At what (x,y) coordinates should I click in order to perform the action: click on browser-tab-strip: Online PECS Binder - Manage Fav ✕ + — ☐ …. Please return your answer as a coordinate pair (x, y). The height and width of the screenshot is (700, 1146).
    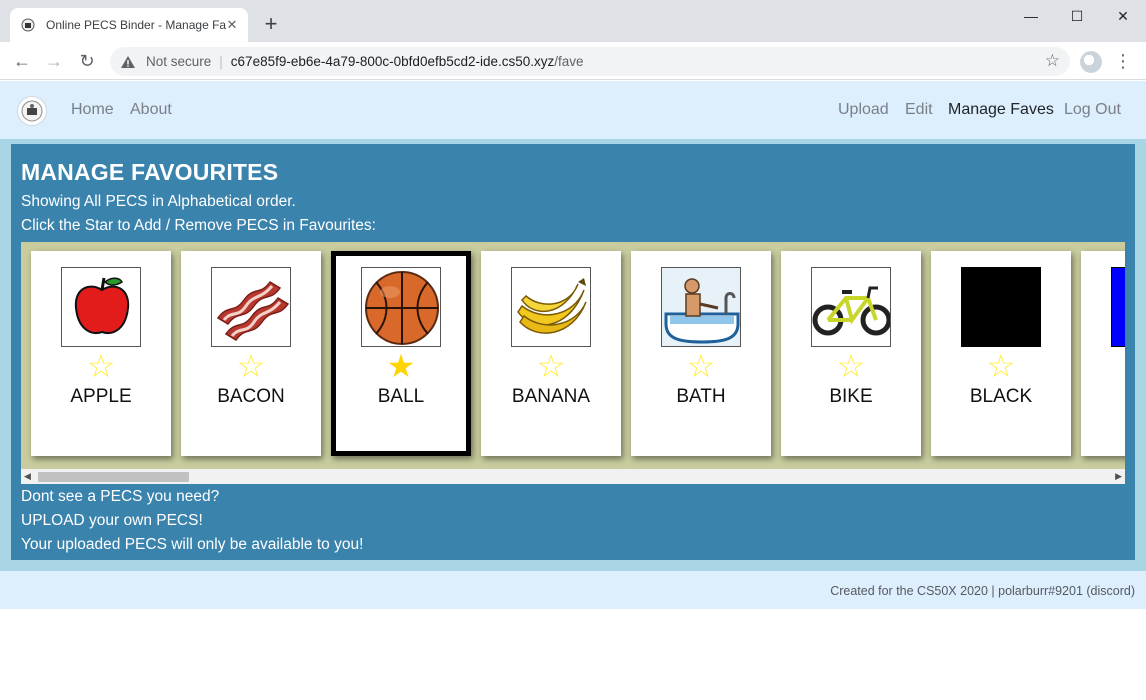
    Looking at the image, I should click on (573, 21).